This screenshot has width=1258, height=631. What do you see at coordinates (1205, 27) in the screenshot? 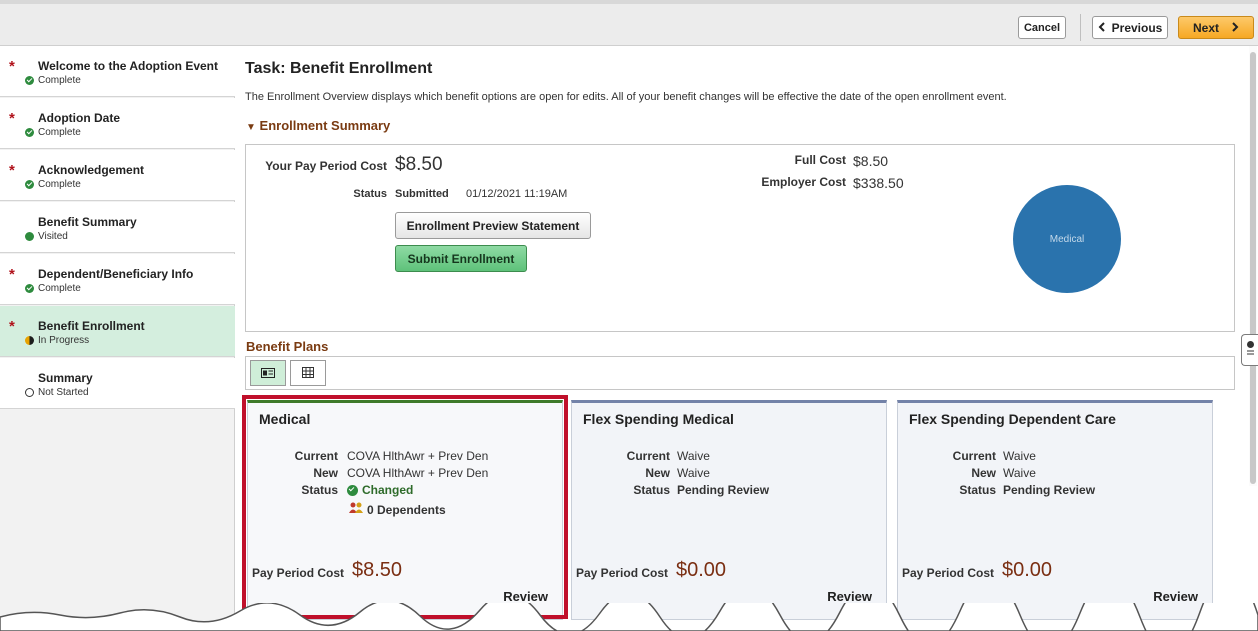
I see `next-label: Next` at bounding box center [1205, 27].